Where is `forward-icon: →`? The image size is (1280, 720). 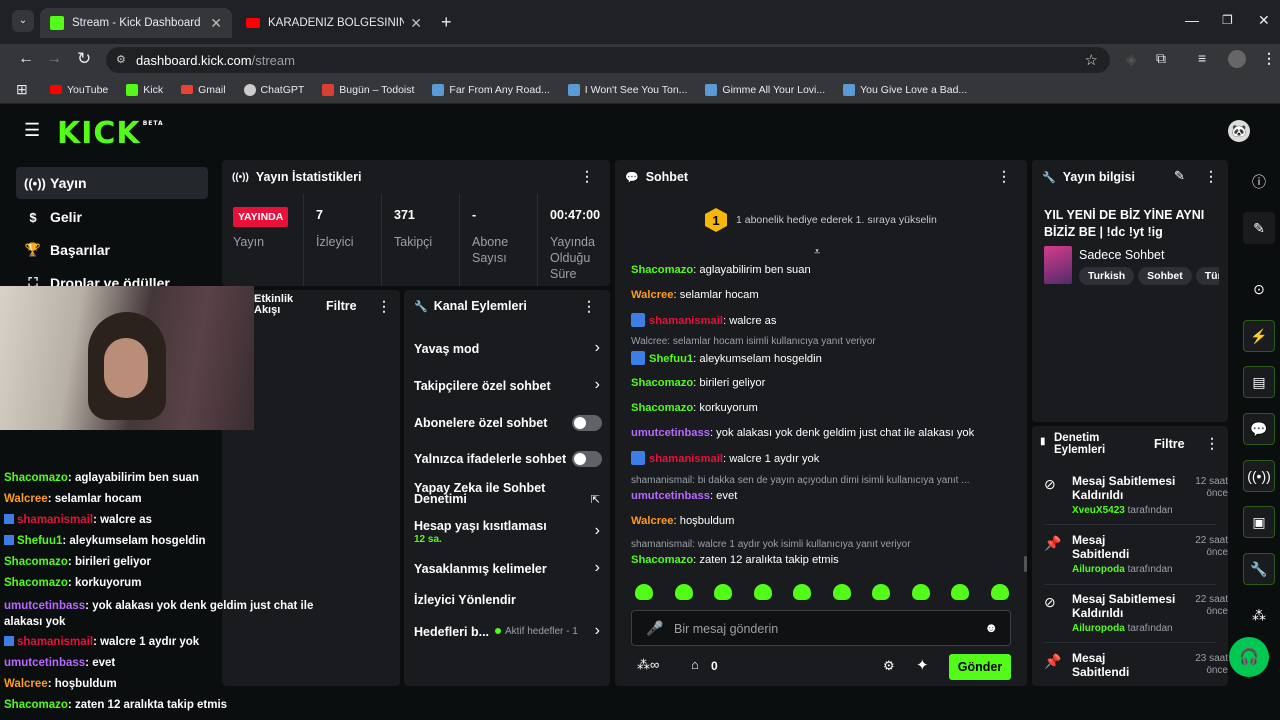 forward-icon: → is located at coordinates (54, 59).